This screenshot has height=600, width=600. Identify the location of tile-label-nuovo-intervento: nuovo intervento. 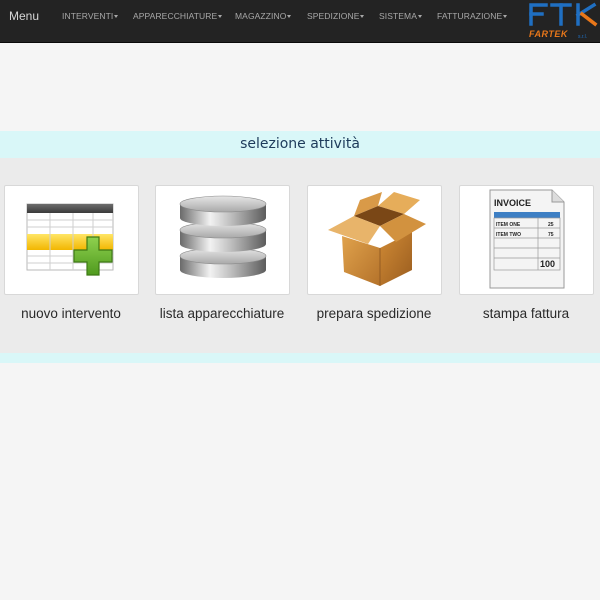
(73, 313).